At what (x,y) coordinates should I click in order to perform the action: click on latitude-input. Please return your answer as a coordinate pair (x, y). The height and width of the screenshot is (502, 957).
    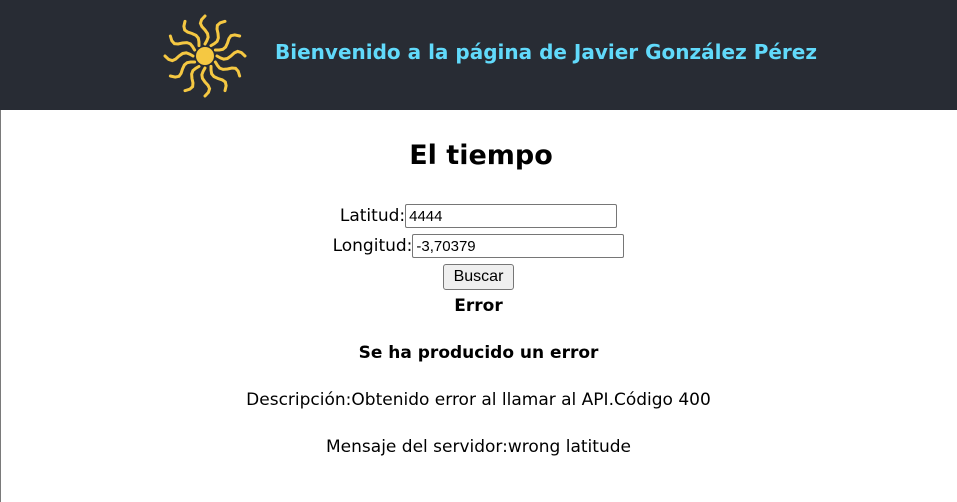
    Looking at the image, I should click on (511, 216).